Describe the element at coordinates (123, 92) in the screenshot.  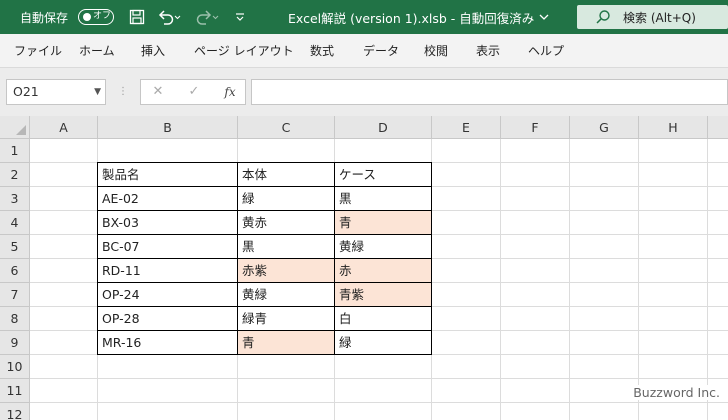
I see `formula-bar-grip-icon: ⋮` at that location.